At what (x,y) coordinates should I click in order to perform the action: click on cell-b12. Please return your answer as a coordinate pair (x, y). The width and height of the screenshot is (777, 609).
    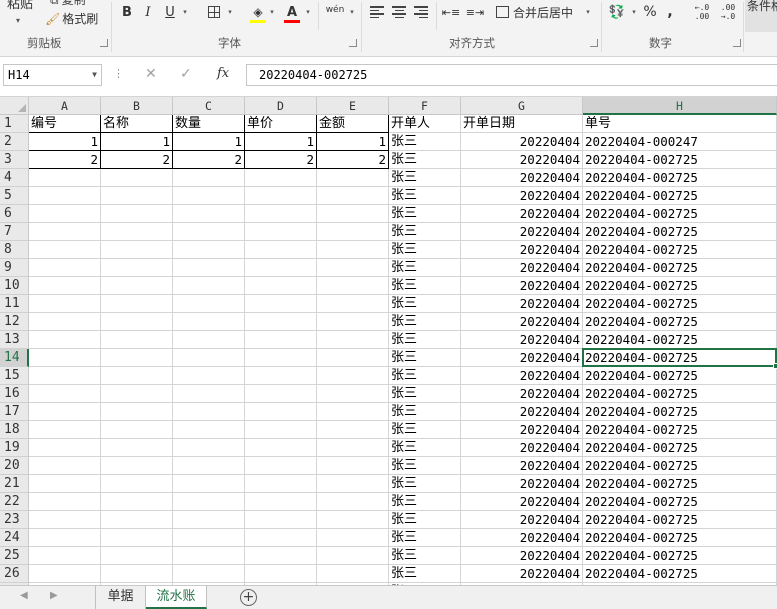
    Looking at the image, I should click on (137, 322).